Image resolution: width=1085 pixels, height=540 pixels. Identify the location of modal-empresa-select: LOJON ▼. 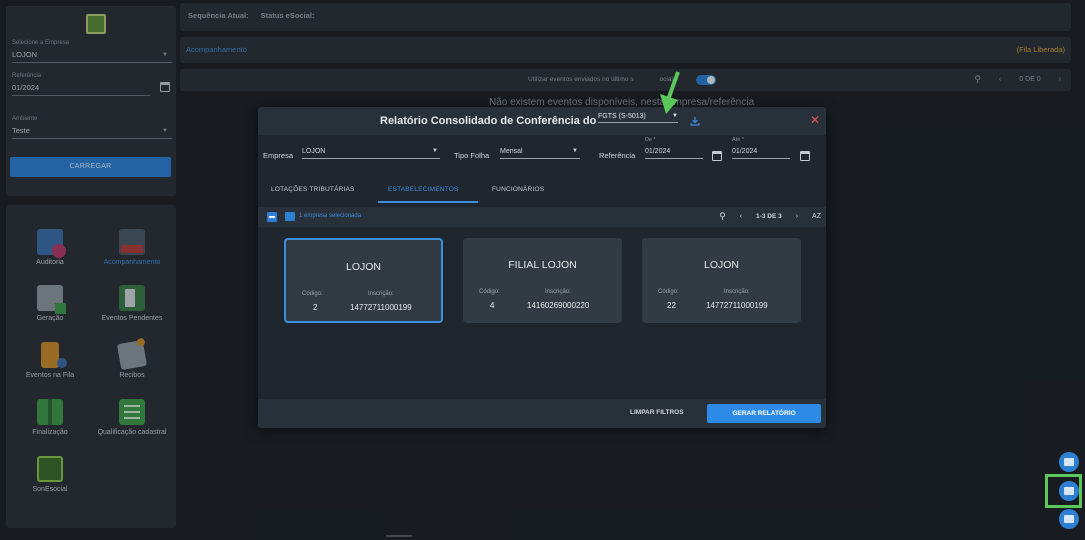
(371, 155).